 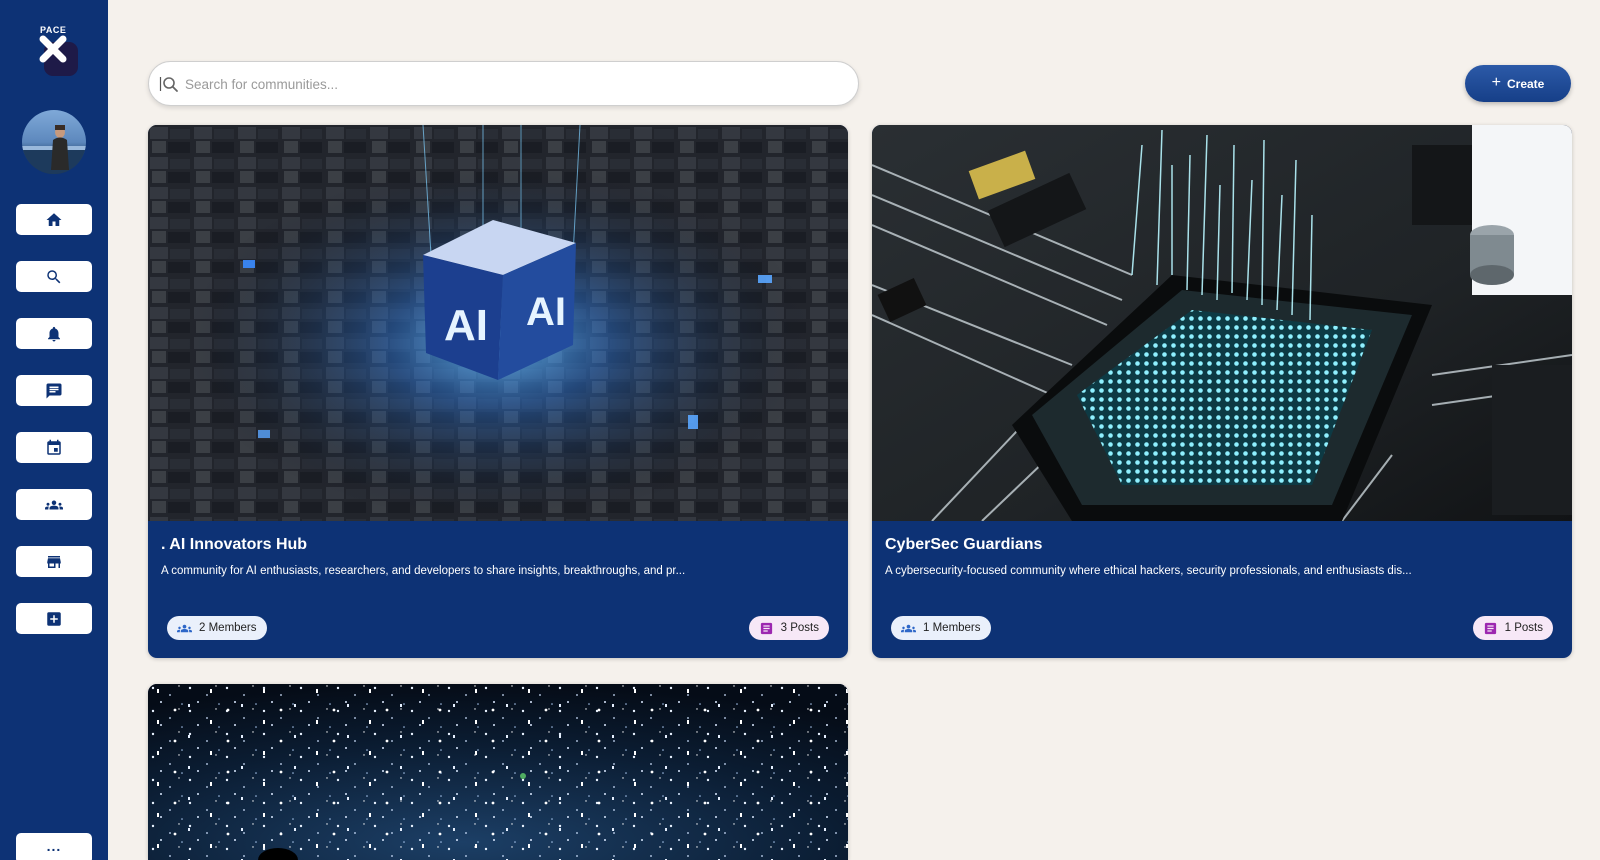 I want to click on avatar, so click(x=54, y=142).